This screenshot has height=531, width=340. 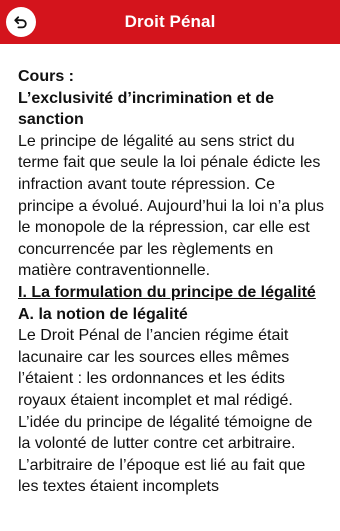 I want to click on back-arrow-icon, so click(x=20, y=22).